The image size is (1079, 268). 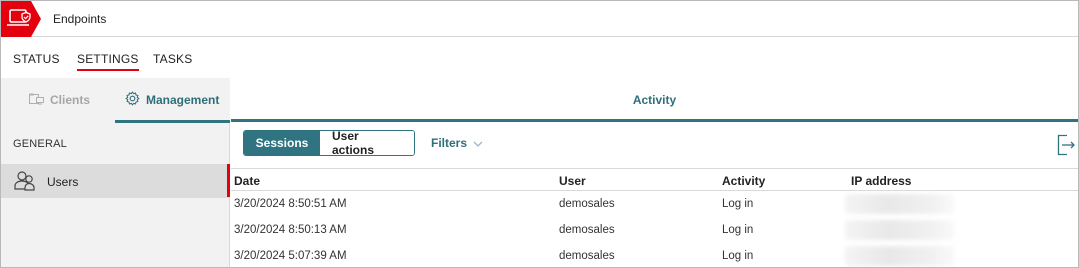 I want to click on subtab-management: Management, so click(x=172, y=100).